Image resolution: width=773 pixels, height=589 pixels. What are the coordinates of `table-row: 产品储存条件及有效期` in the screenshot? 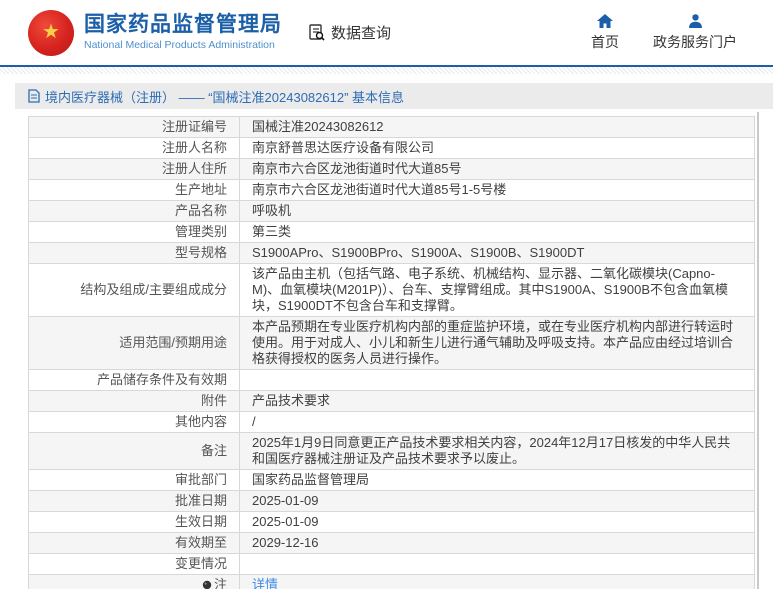 It's located at (391, 380).